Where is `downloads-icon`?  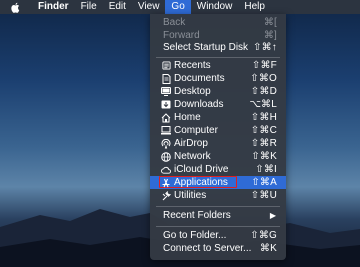 downloads-icon is located at coordinates (166, 105).